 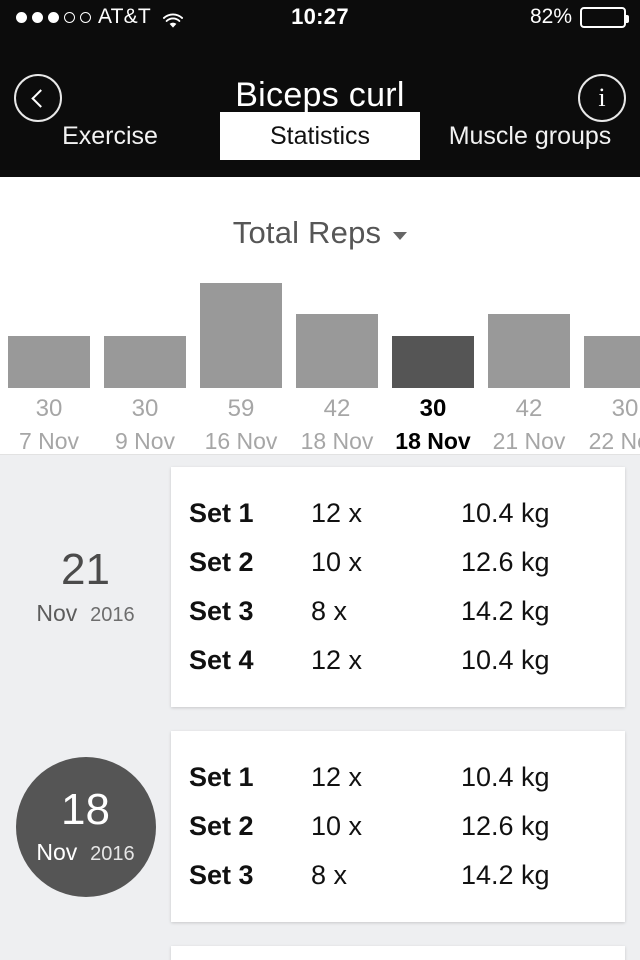 What do you see at coordinates (49, 440) in the screenshot?
I see `bar-date-label: 7 Nov` at bounding box center [49, 440].